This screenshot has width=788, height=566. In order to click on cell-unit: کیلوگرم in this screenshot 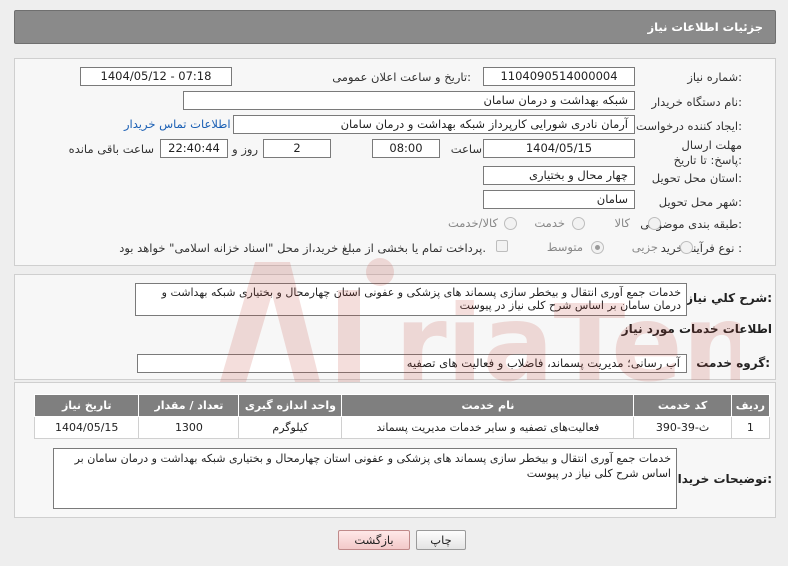, I will do `click(290, 427)`.